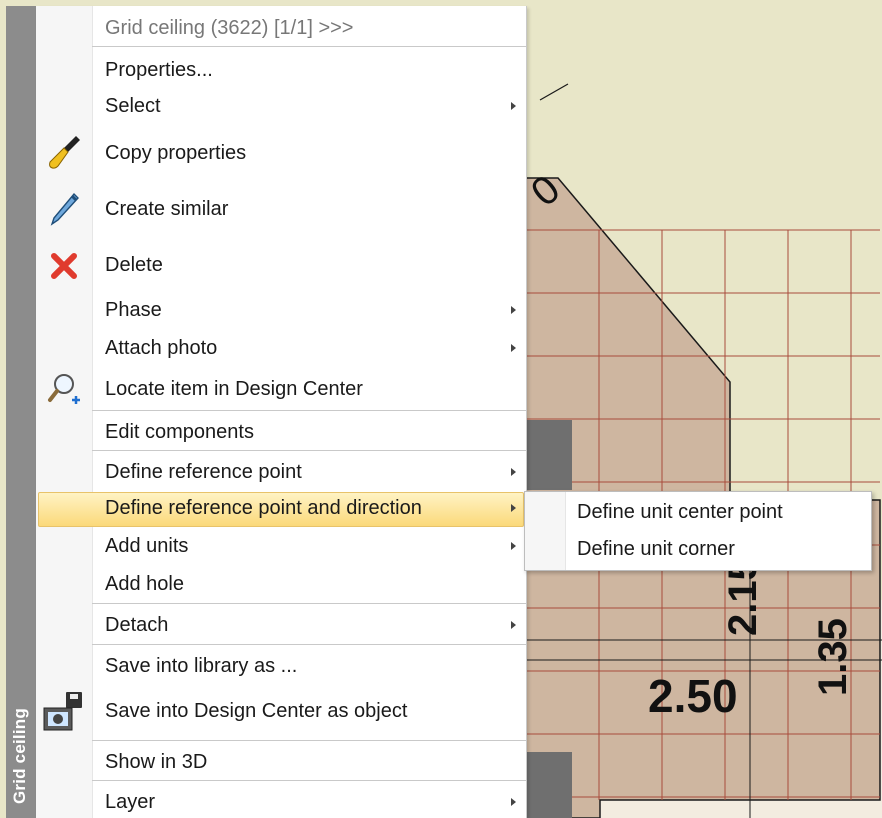 This screenshot has width=882, height=818. Describe the element at coordinates (256, 711) in the screenshot. I see `menu-item-label: Save into Design Center as object` at that location.